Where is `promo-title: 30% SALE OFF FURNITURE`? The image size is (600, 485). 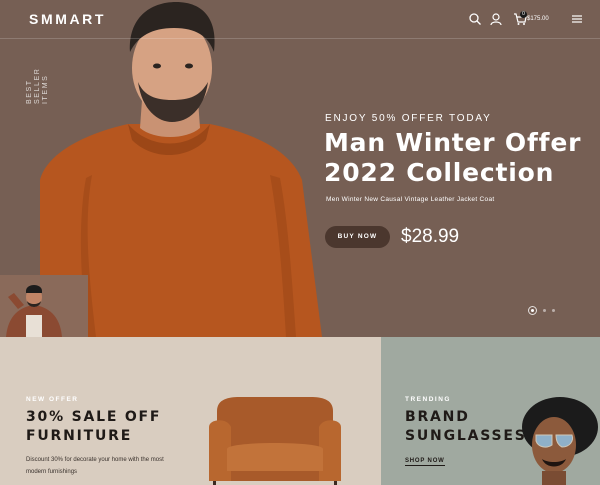
promo-title: 30% SALE OFF FURNITURE is located at coordinates (94, 426).